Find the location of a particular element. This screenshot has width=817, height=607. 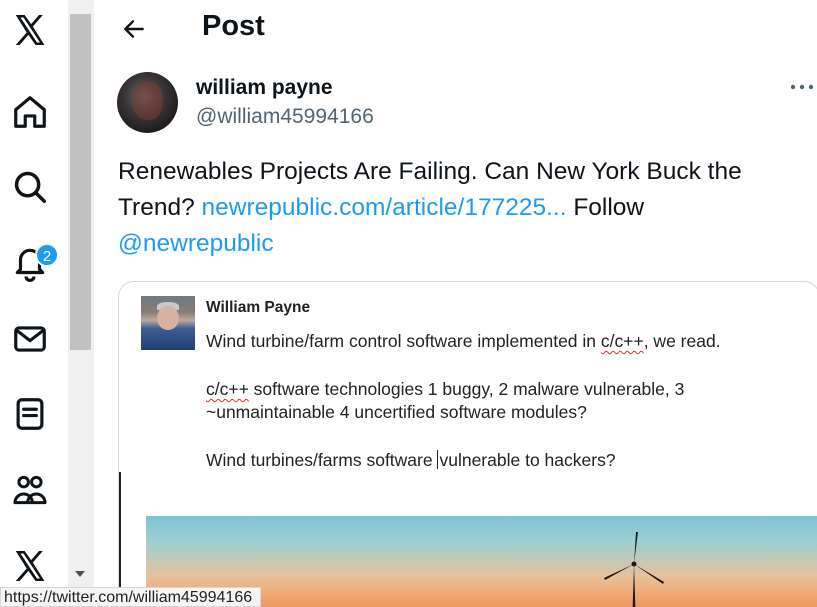

card-text: vulnerable to hackers? is located at coordinates (527, 460).